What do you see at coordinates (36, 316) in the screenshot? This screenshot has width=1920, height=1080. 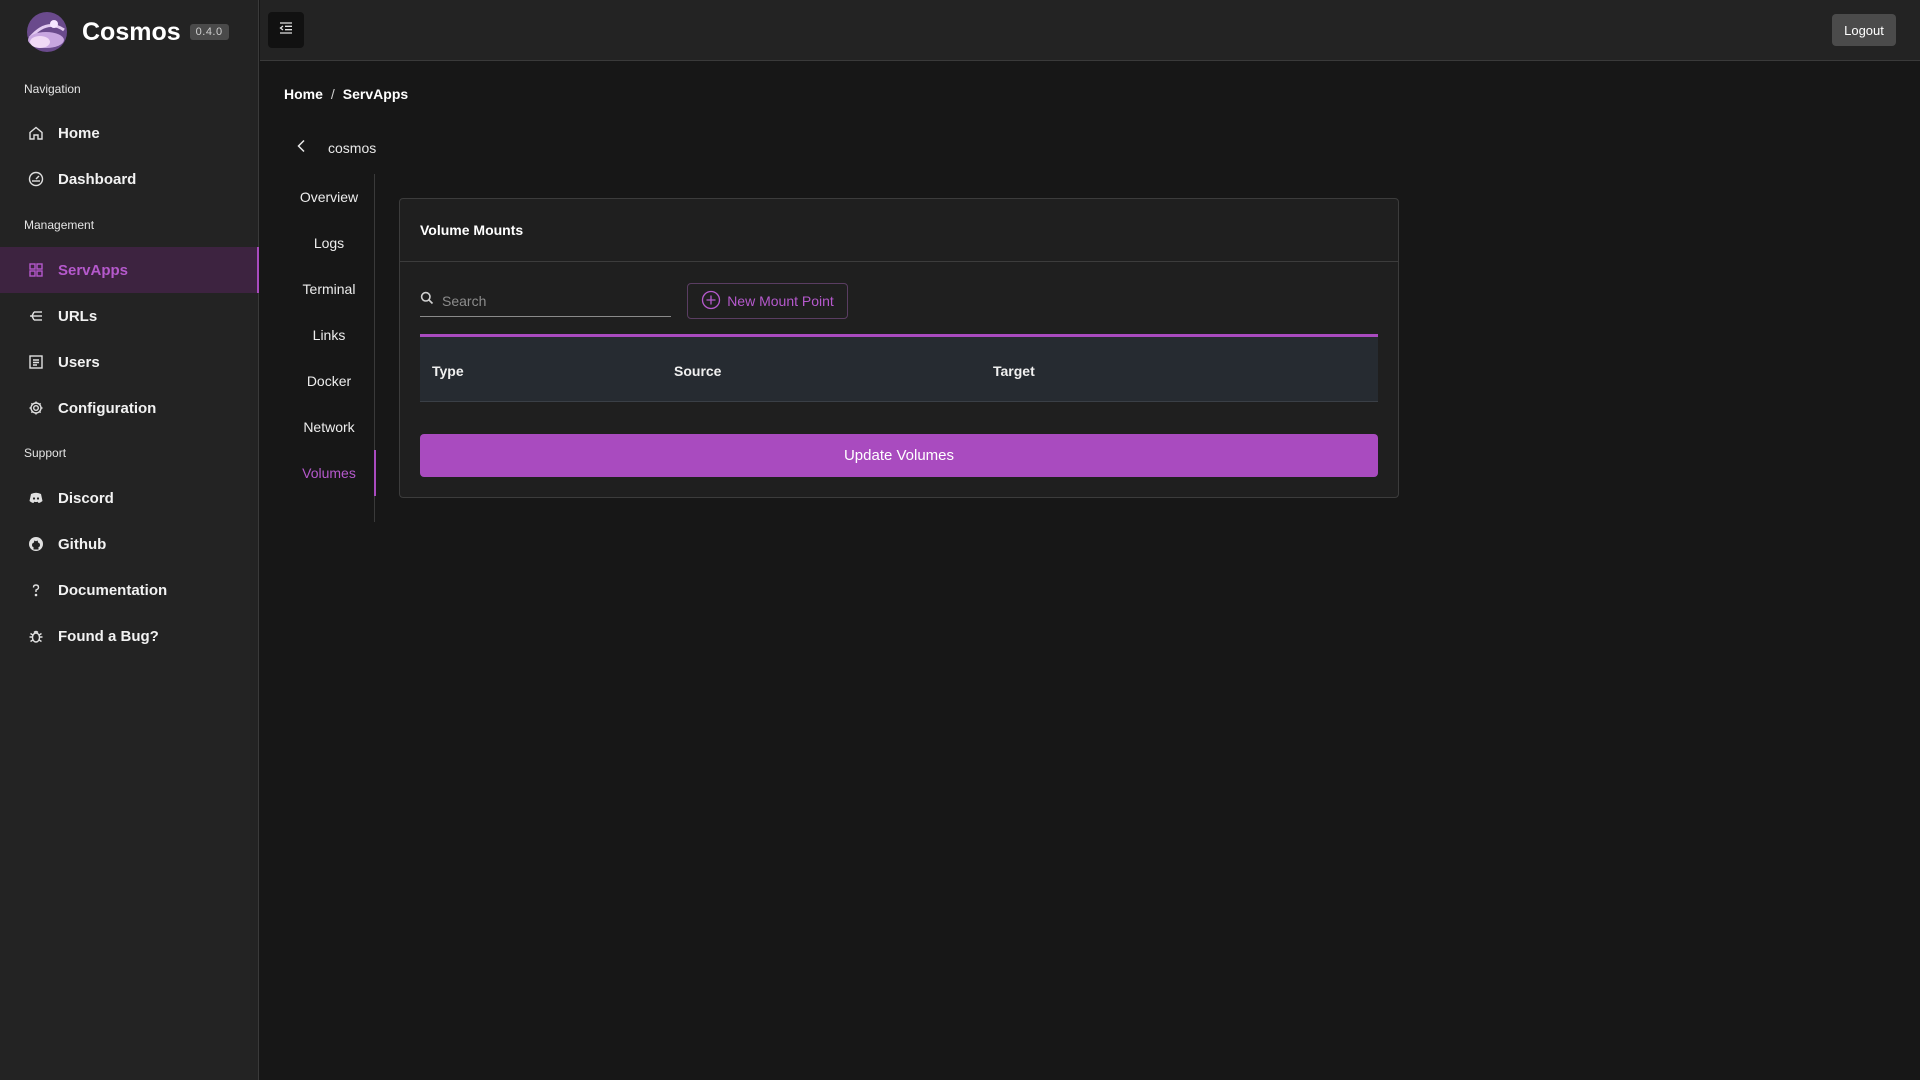 I see `routes-icon` at bounding box center [36, 316].